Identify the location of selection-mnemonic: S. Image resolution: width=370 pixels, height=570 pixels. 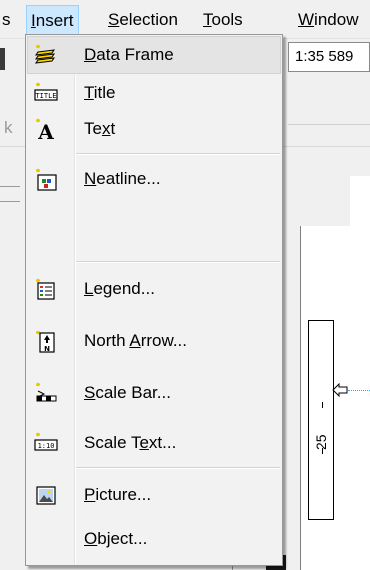
(114, 19).